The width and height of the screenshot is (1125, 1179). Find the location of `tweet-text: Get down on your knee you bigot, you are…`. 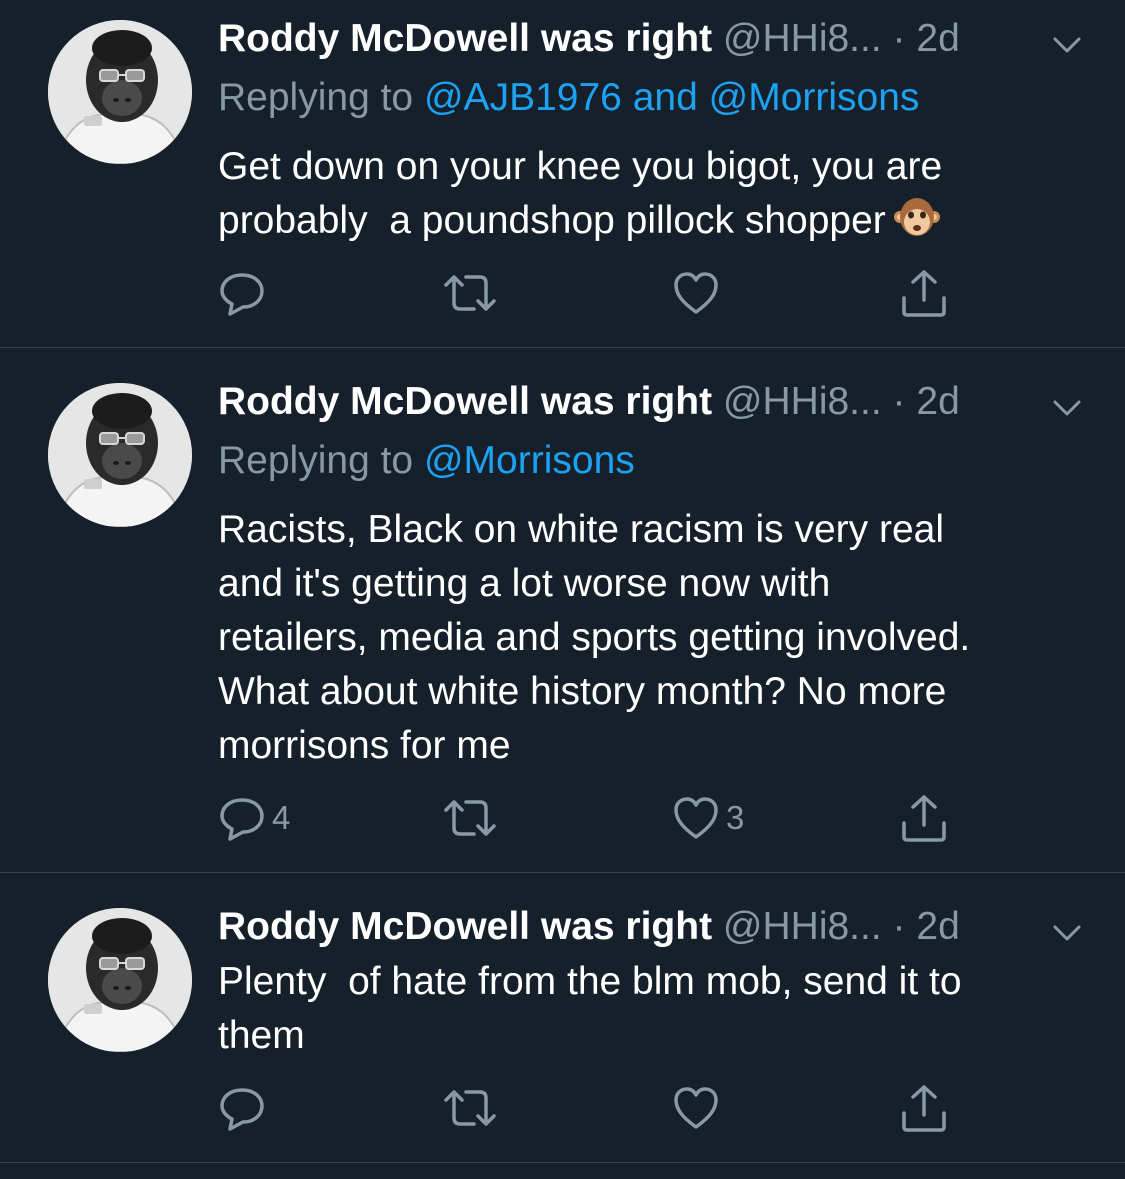

tweet-text: Get down on your knee you bigot, you are… is located at coordinates (648, 197).